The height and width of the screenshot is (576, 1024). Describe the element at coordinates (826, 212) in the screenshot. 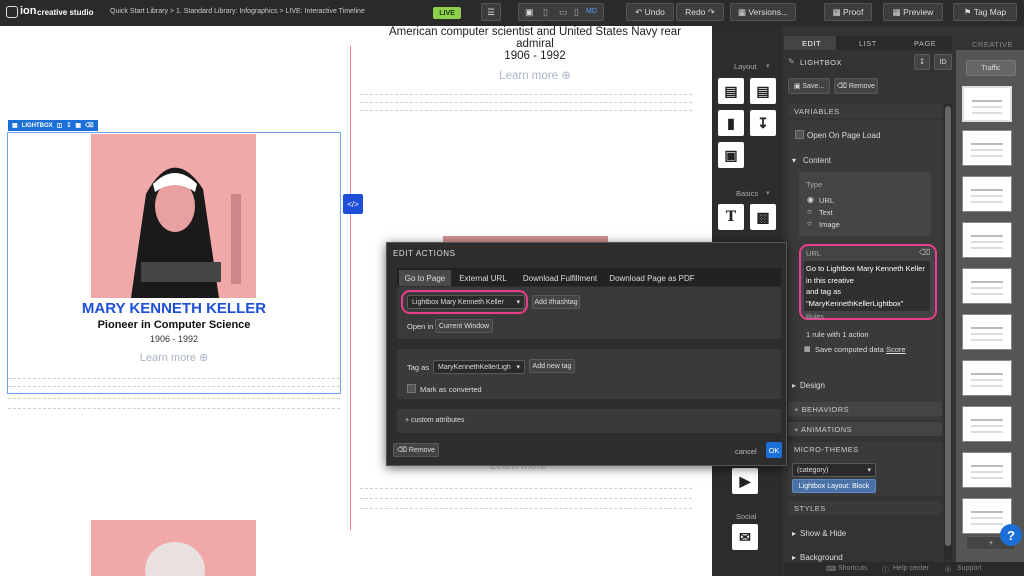

I see `radio-text-label: Text` at that location.